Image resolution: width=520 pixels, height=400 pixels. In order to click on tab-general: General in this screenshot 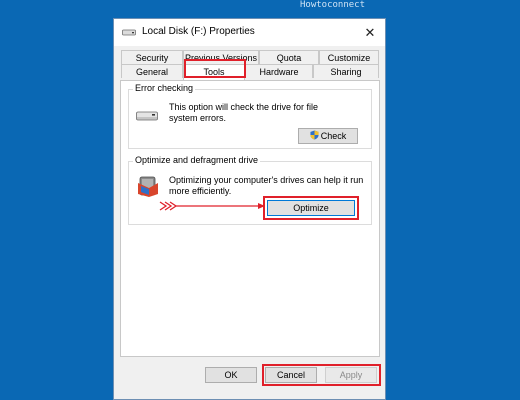, I will do `click(152, 71)`.